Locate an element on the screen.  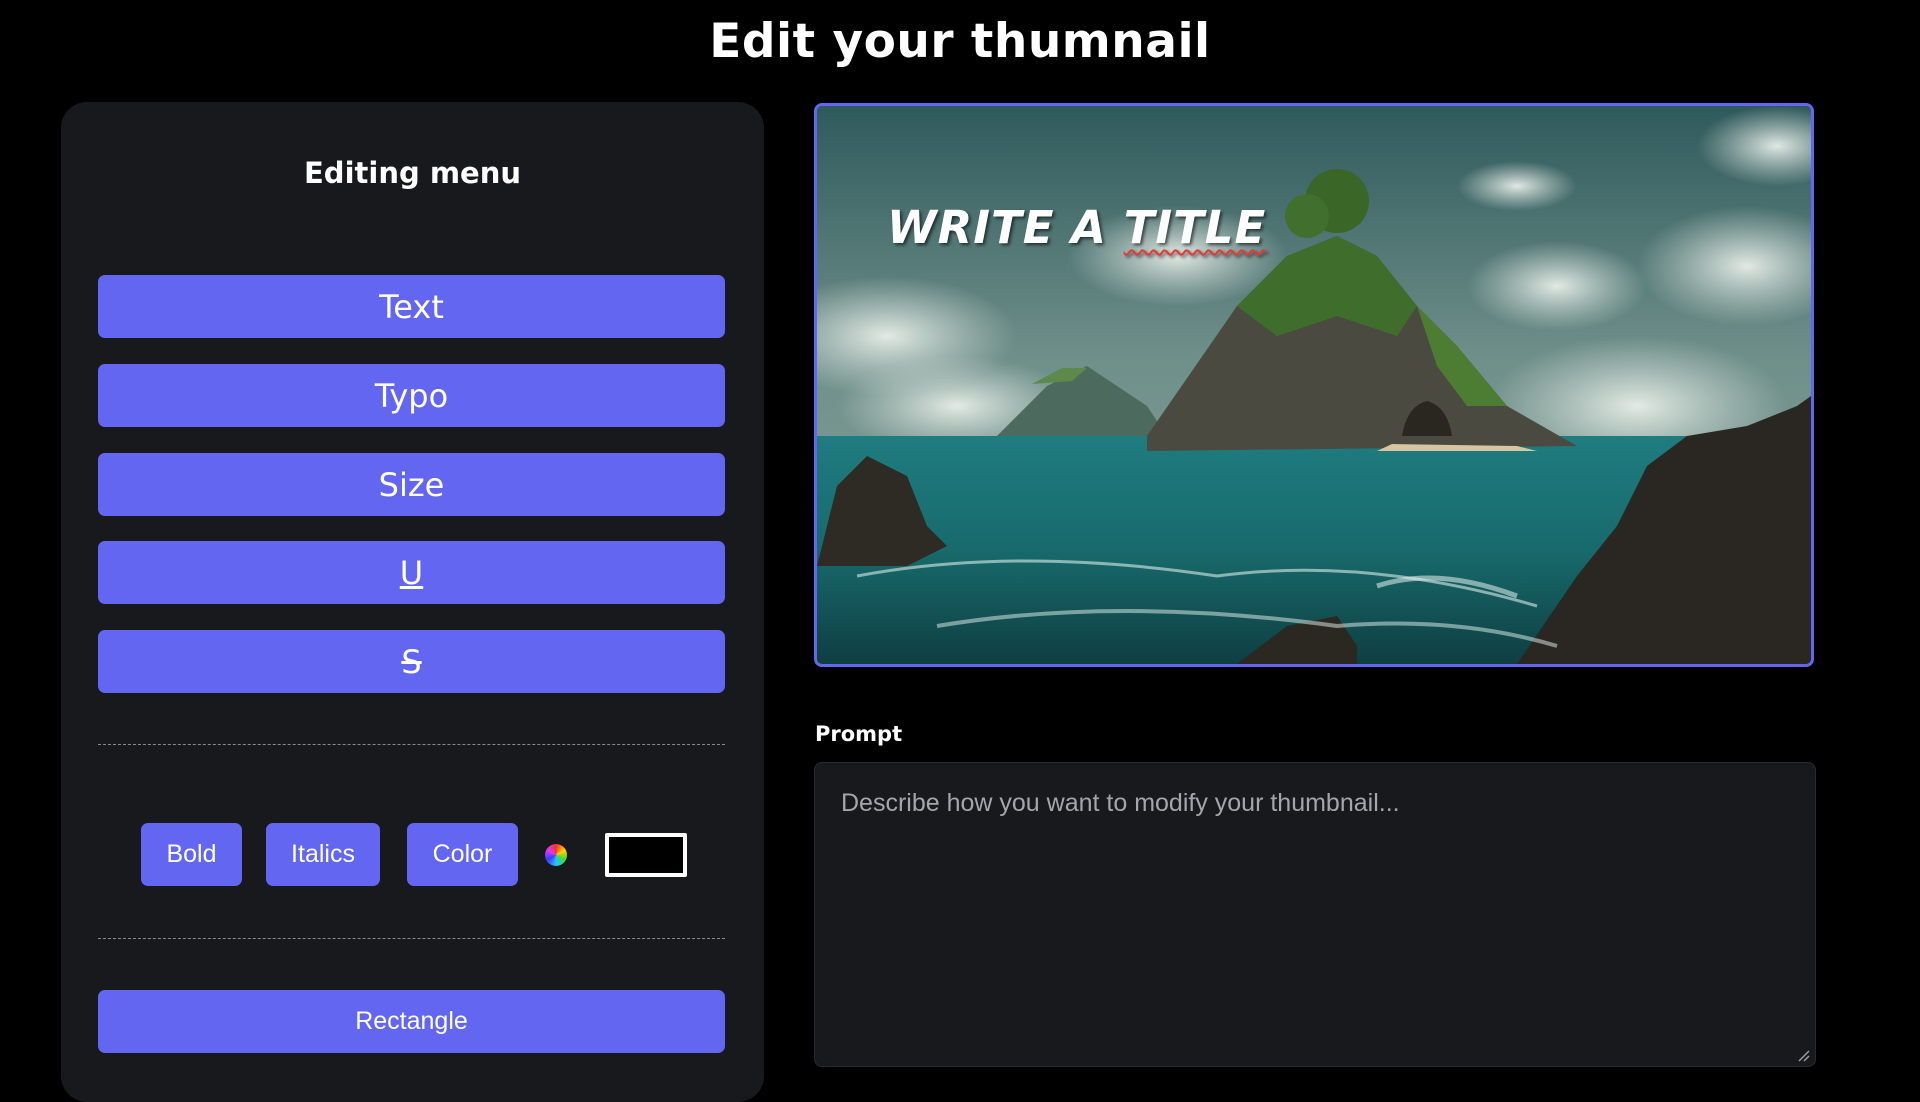
color-swatch is located at coordinates (646, 855).